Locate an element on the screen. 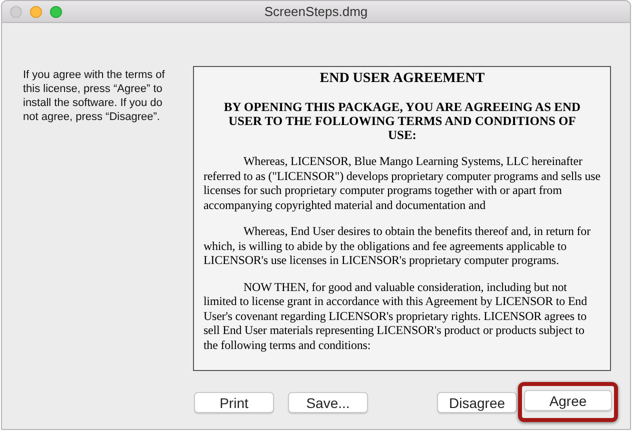 Image resolution: width=632 pixels, height=432 pixels. zoom-button is located at coordinates (56, 12).